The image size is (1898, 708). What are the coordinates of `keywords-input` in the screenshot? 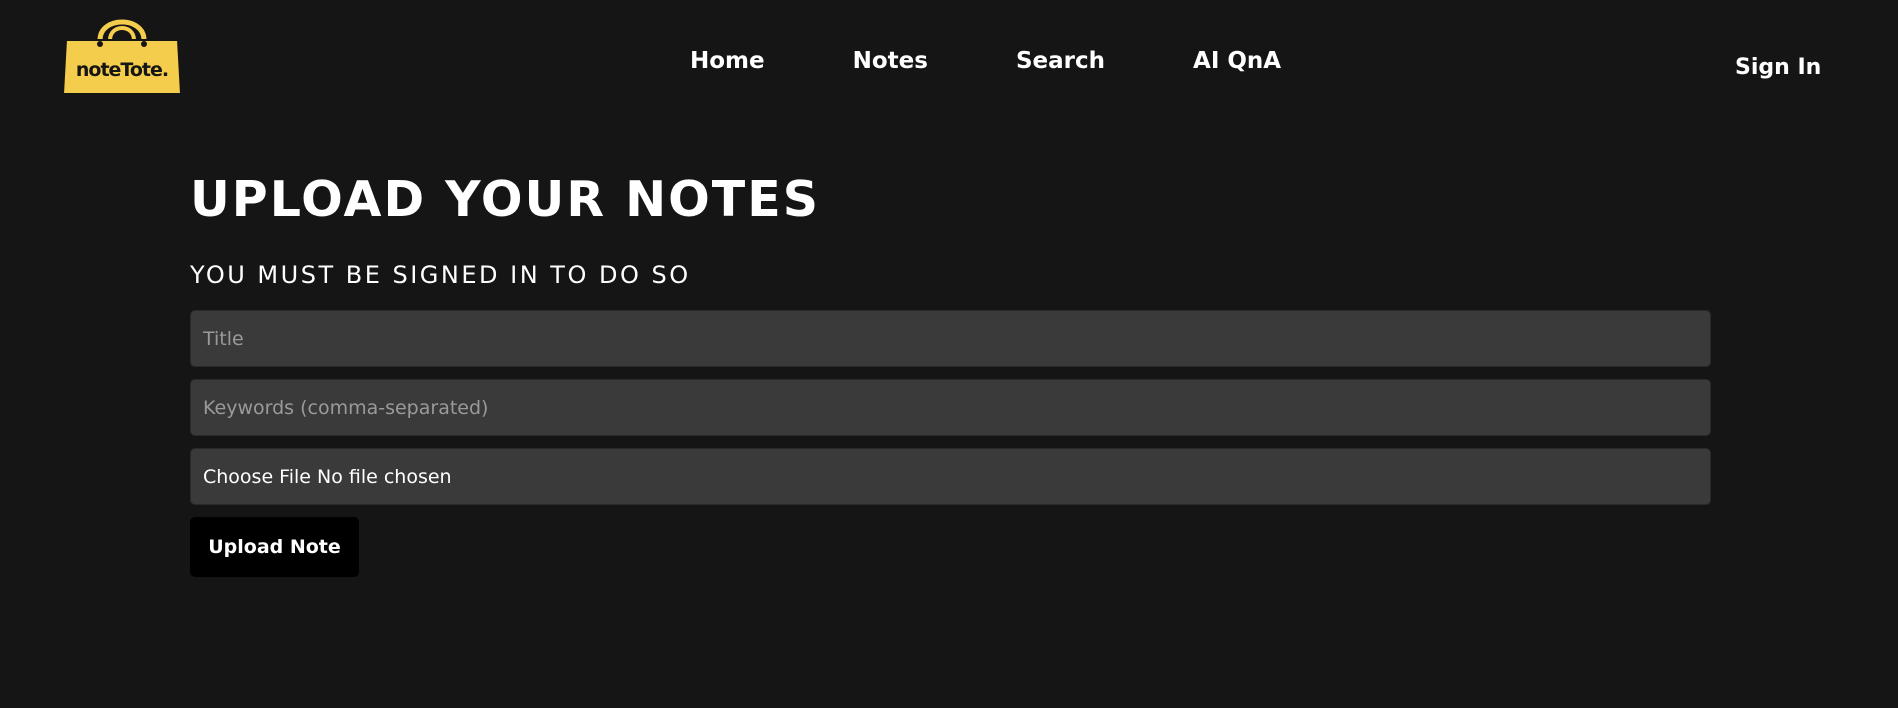 It's located at (950, 407).